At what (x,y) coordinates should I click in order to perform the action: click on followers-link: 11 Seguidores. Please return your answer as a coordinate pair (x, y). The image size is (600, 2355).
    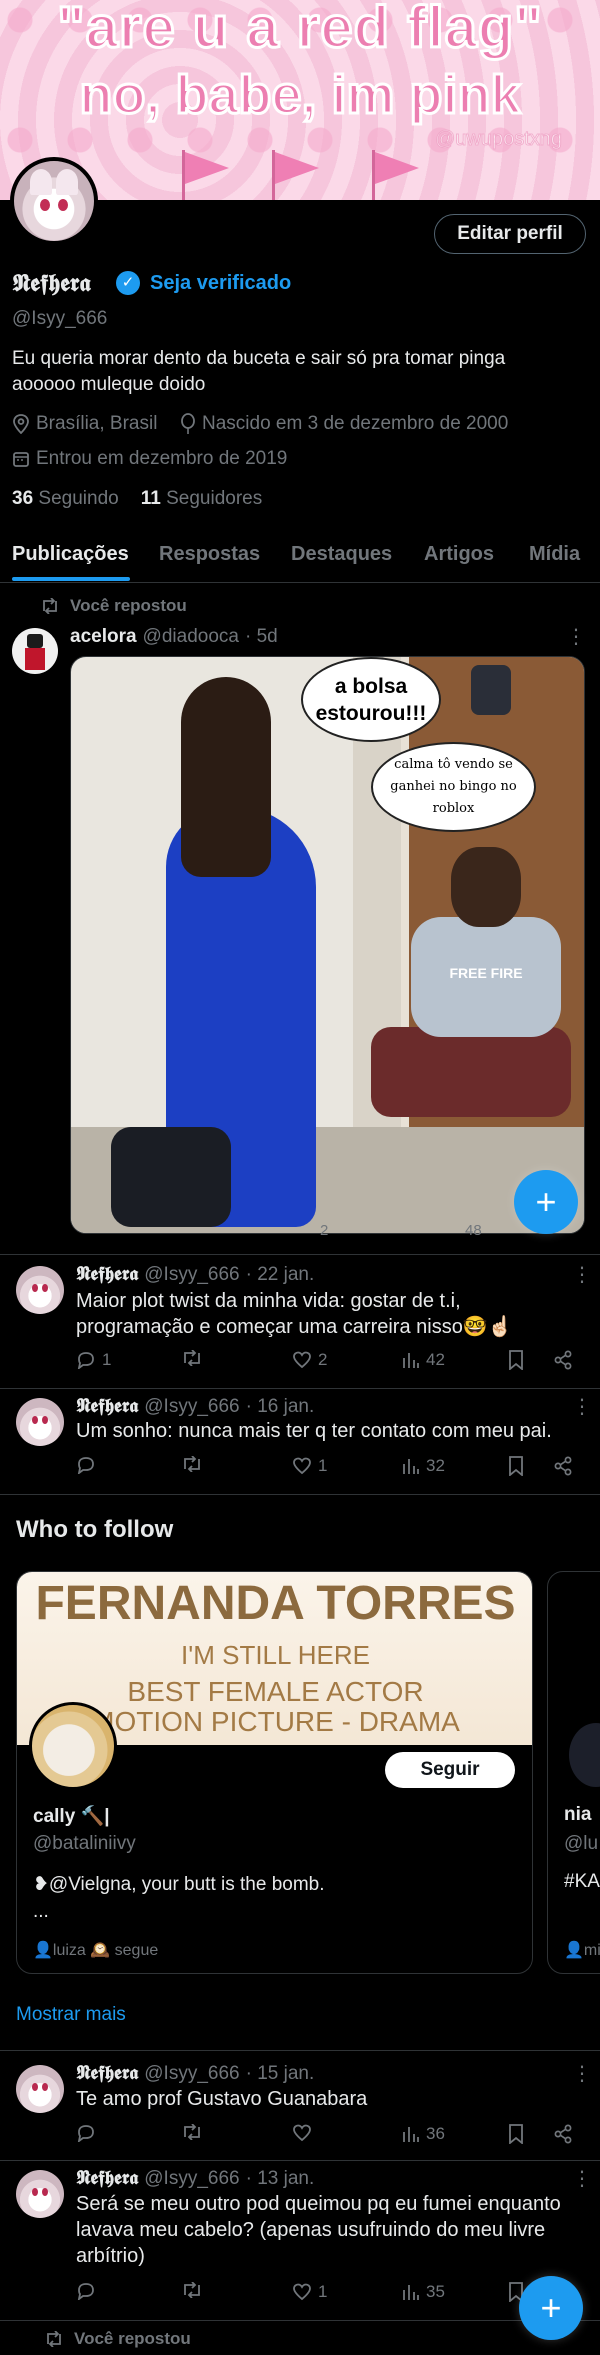
    Looking at the image, I should click on (202, 499).